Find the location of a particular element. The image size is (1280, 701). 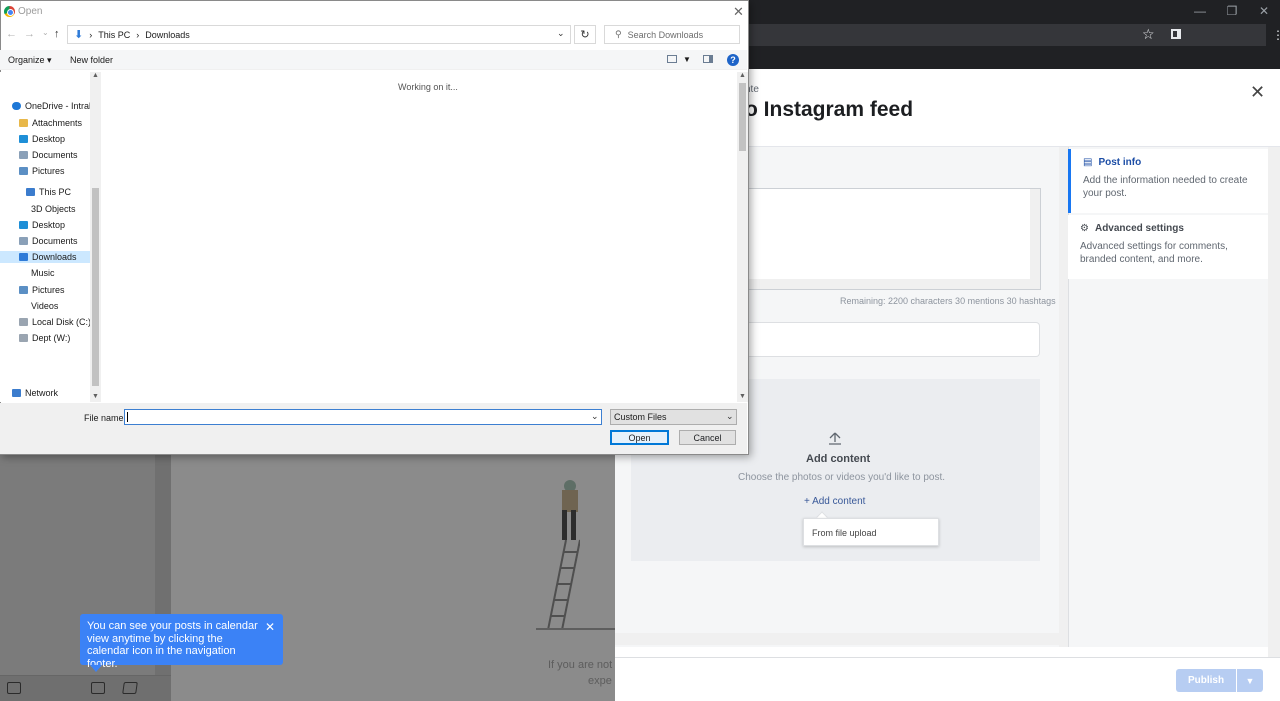

tree-item-label: Documents is located at coordinates (55, 241).